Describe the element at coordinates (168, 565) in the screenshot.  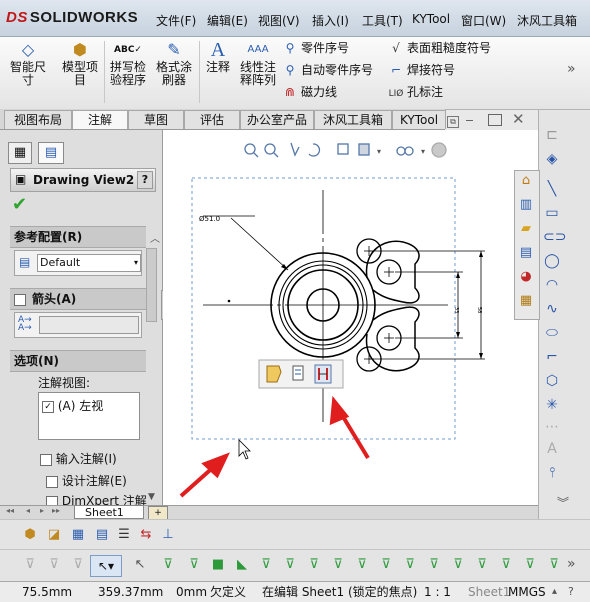
I see `filter-vertices-icon: ⊽` at that location.